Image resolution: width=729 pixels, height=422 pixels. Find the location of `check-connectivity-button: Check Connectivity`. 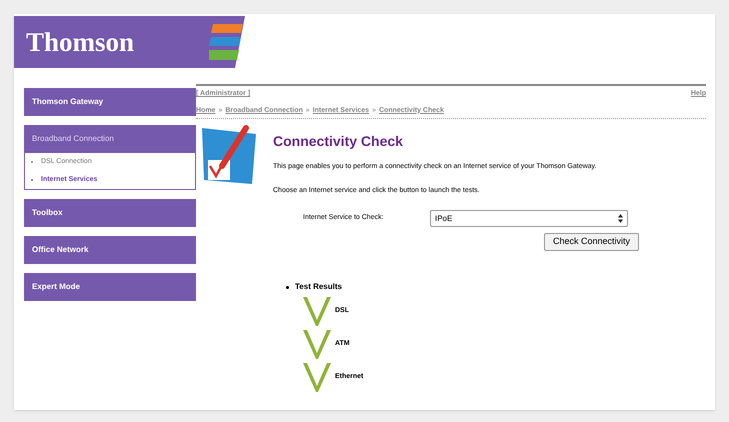

check-connectivity-button: Check Connectivity is located at coordinates (592, 242).